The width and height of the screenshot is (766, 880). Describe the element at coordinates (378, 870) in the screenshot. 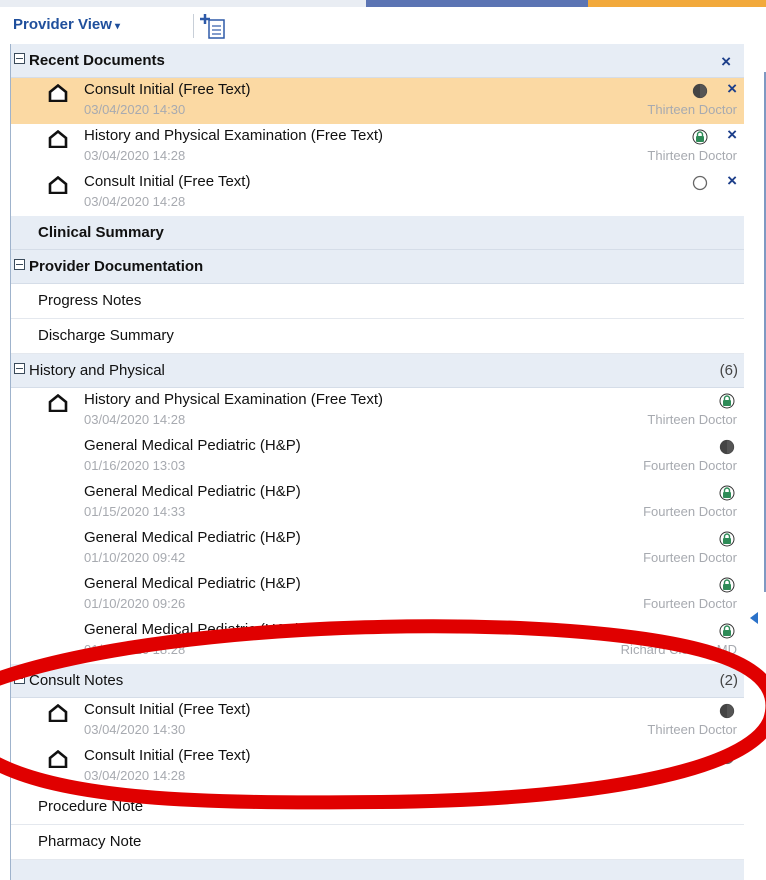

I see `panel-footer` at that location.